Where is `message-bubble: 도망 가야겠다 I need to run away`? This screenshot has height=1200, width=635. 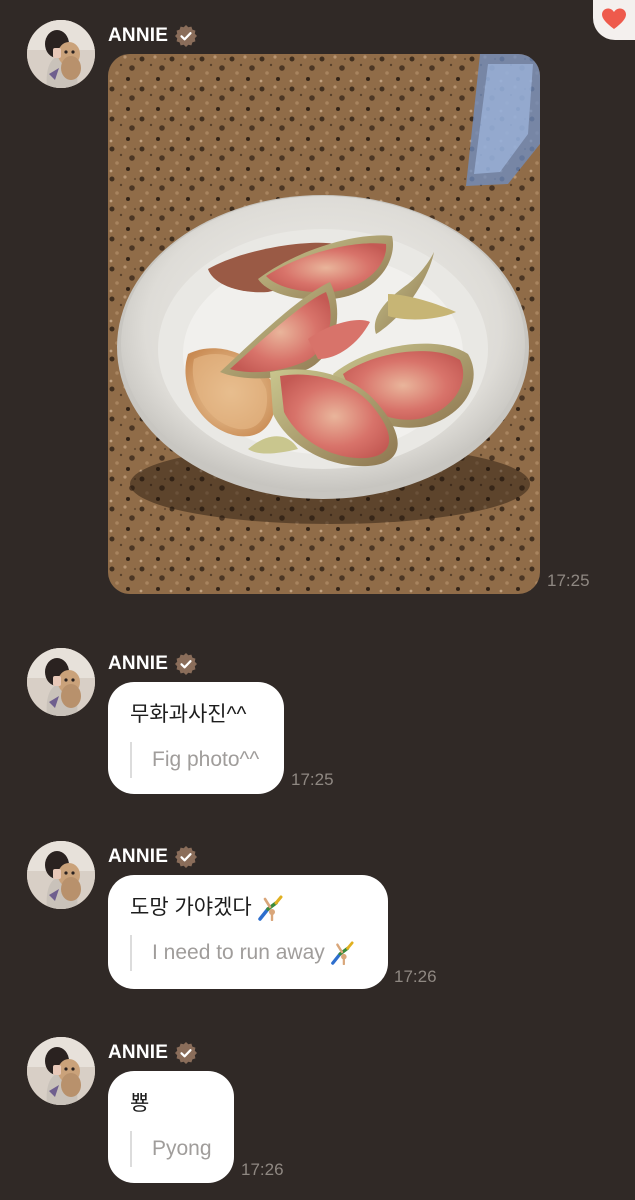
message-bubble: 도망 가야겠다 I need to run away is located at coordinates (248, 932).